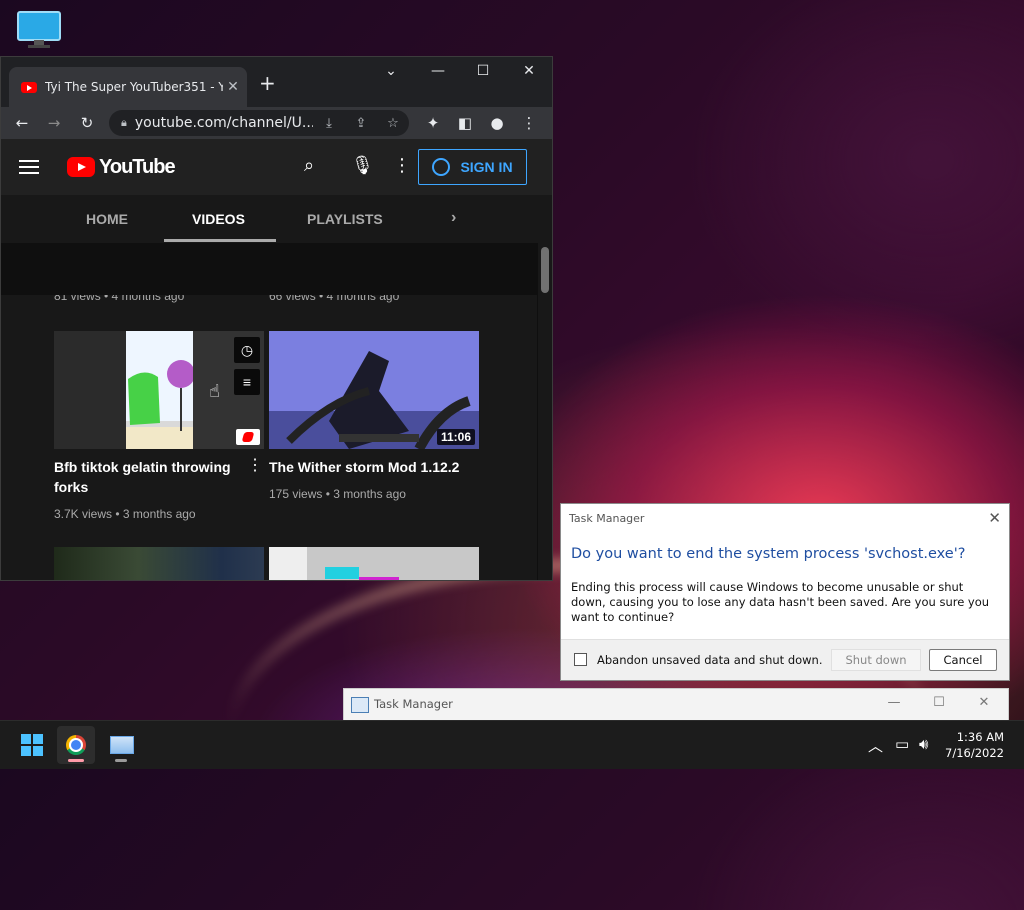 The width and height of the screenshot is (1024, 910). I want to click on scrollbar-thumb, so click(545, 270).